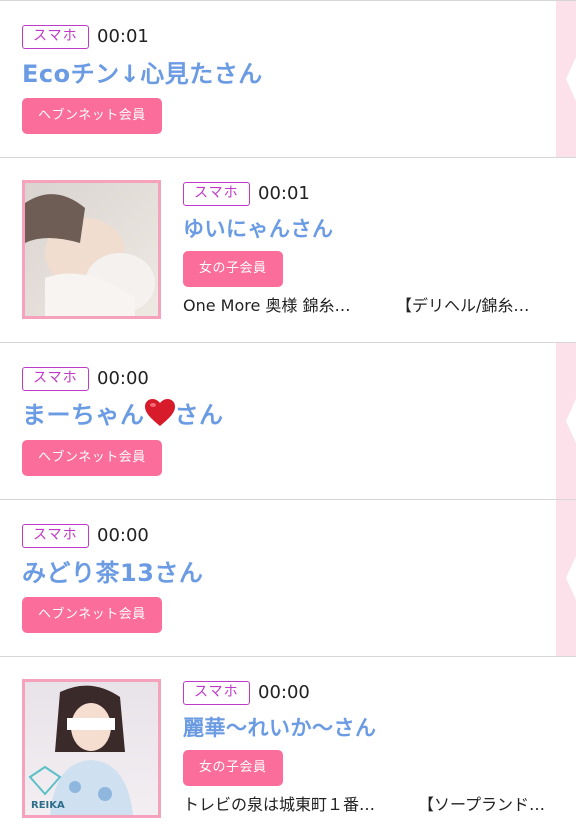 This screenshot has height=839, width=576. What do you see at coordinates (199, 415) in the screenshot?
I see `visitor-name-suffix: さん` at bounding box center [199, 415].